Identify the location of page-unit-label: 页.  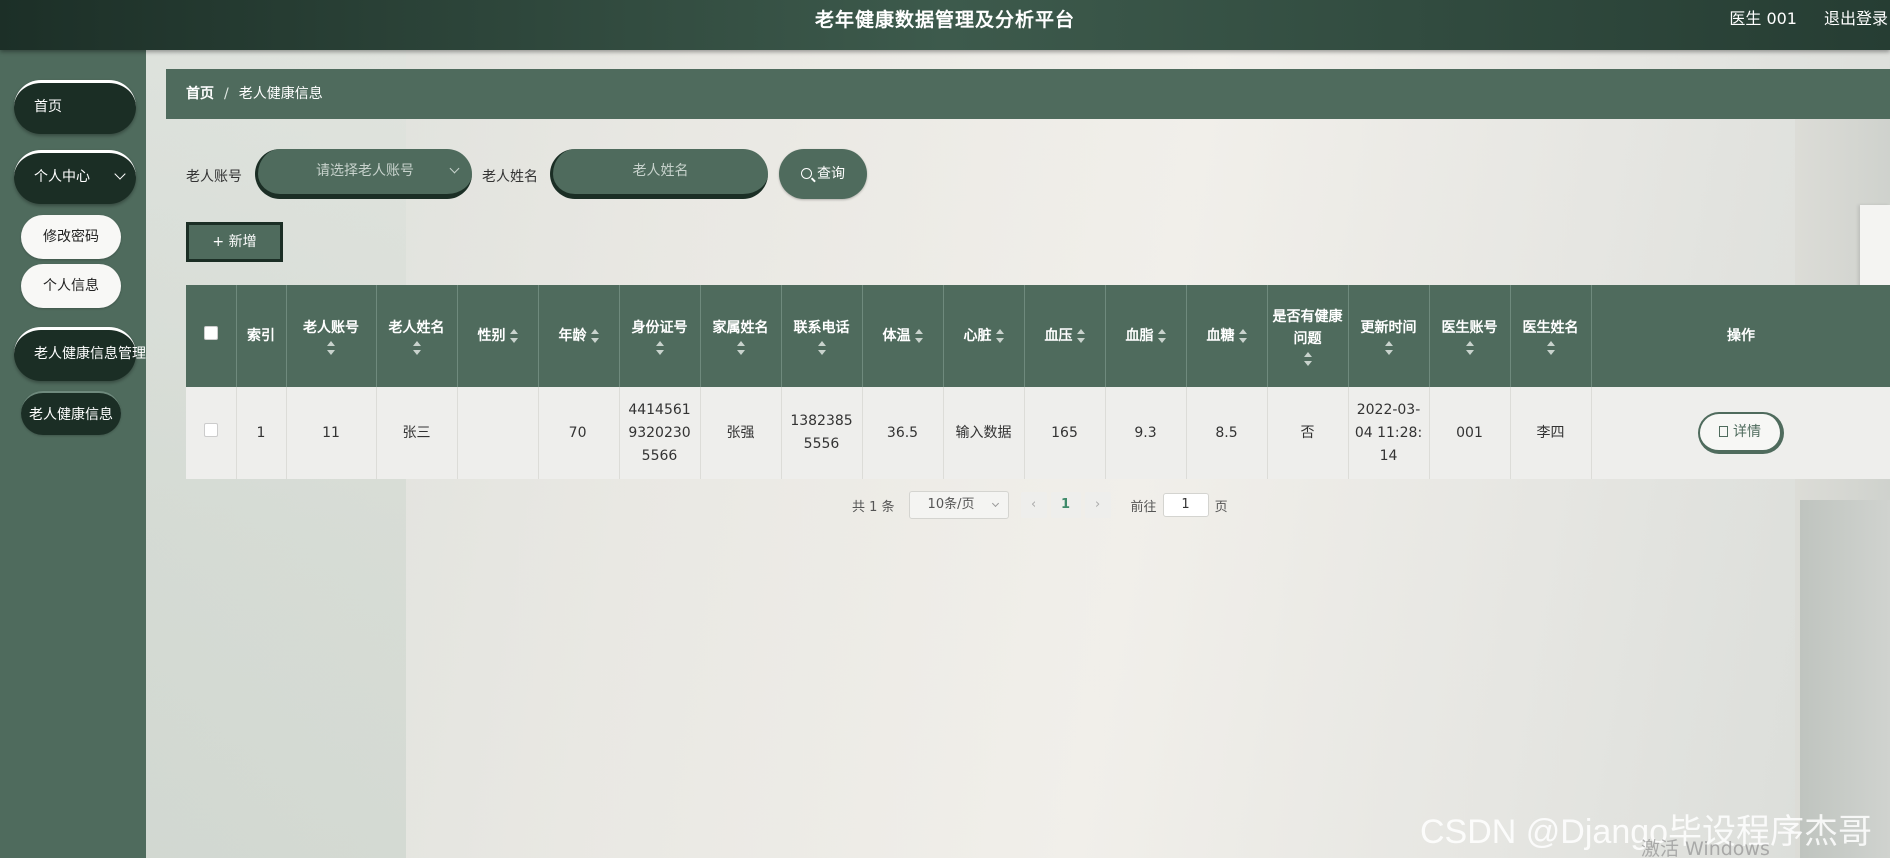
(1221, 507).